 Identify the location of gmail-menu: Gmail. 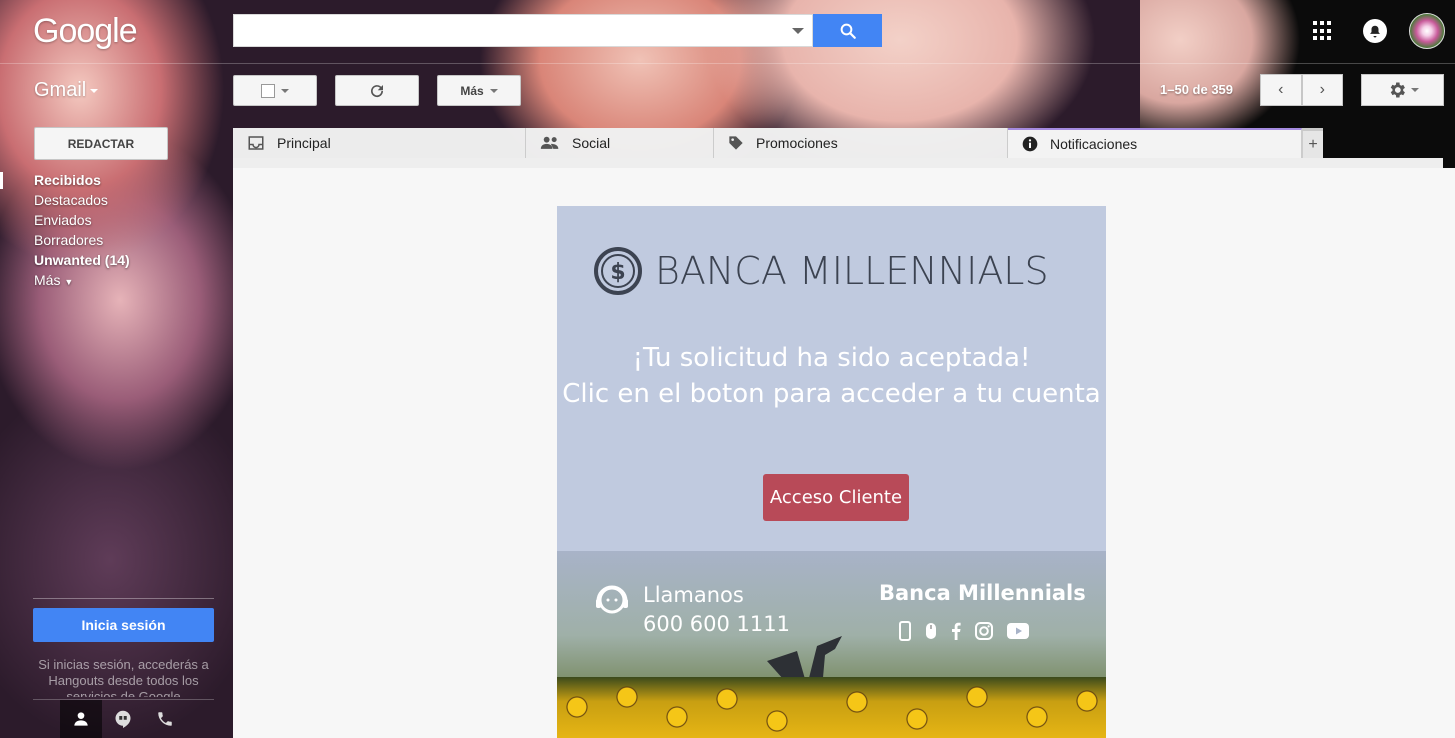
(66, 90).